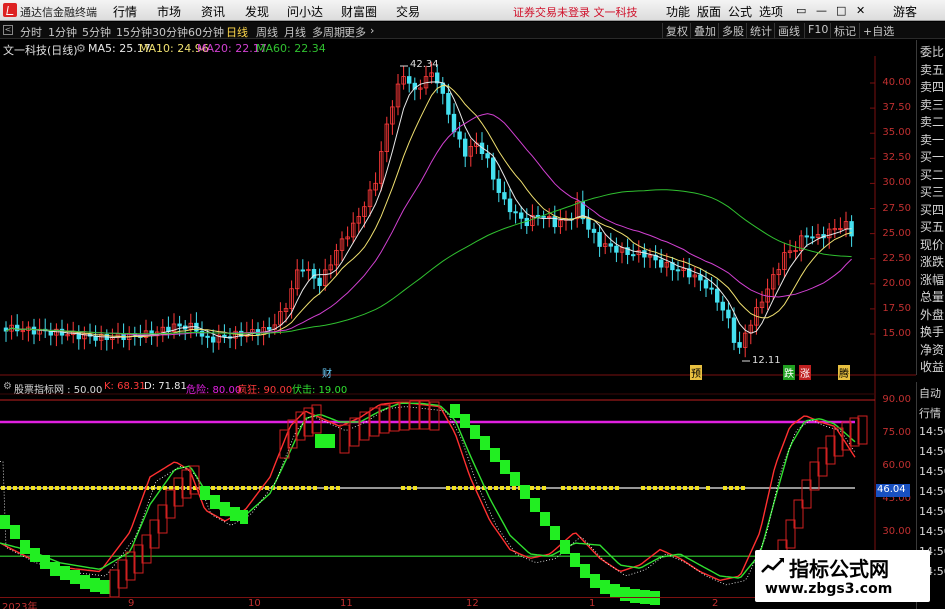 Image resolution: width=945 pixels, height=609 pixels. Describe the element at coordinates (896, 133) in the screenshot. I see `price-axis-label: 35.00` at that location.